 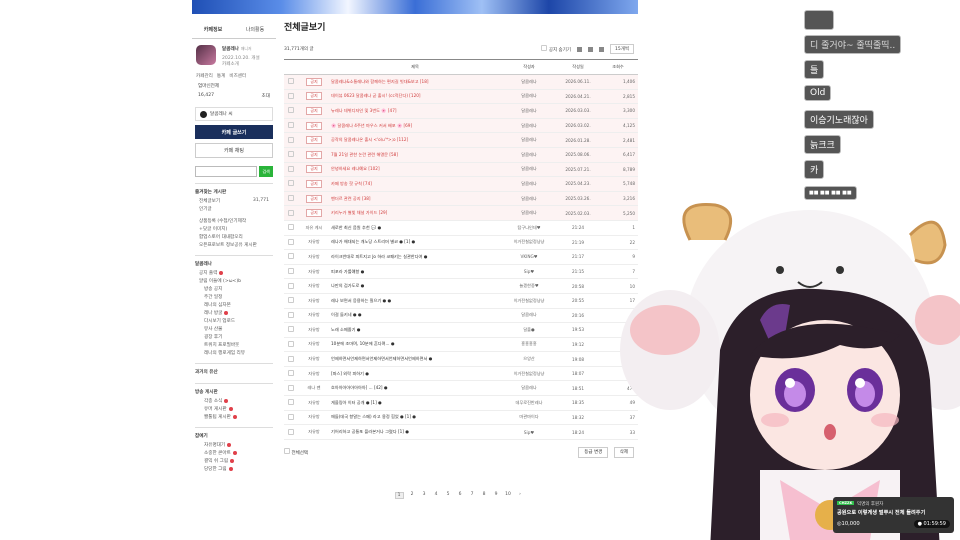 I want to click on board-link-popular: 인기글, so click(x=234, y=209).